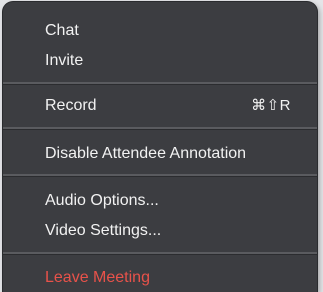  Describe the element at coordinates (71, 105) in the screenshot. I see `menu-item-label: Record` at that location.